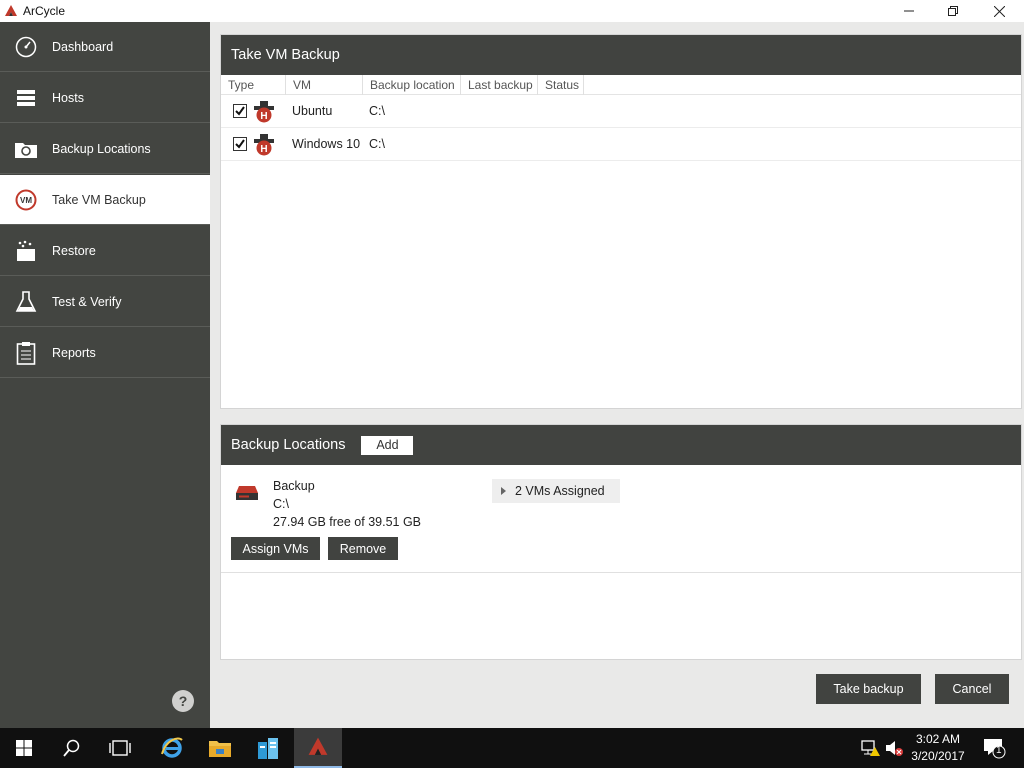  I want to click on table-row: H Windows 10 C:\, so click(621, 144).